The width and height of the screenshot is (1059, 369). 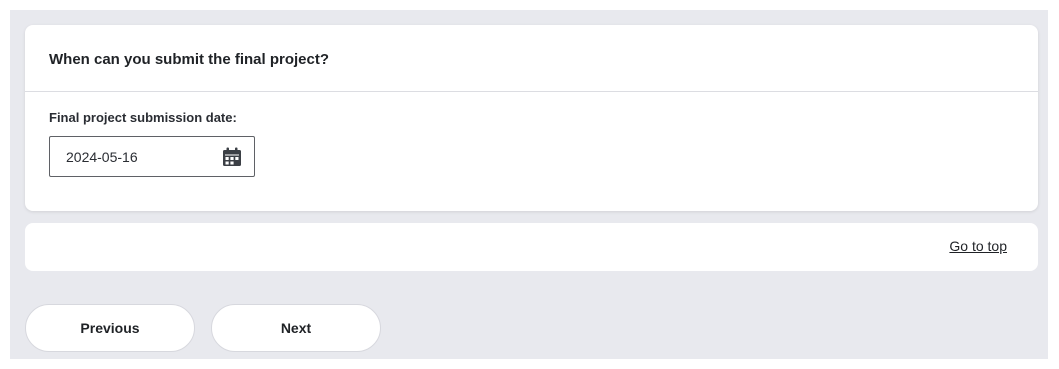 I want to click on submission-date-input: 2024-05-16, so click(x=152, y=156).